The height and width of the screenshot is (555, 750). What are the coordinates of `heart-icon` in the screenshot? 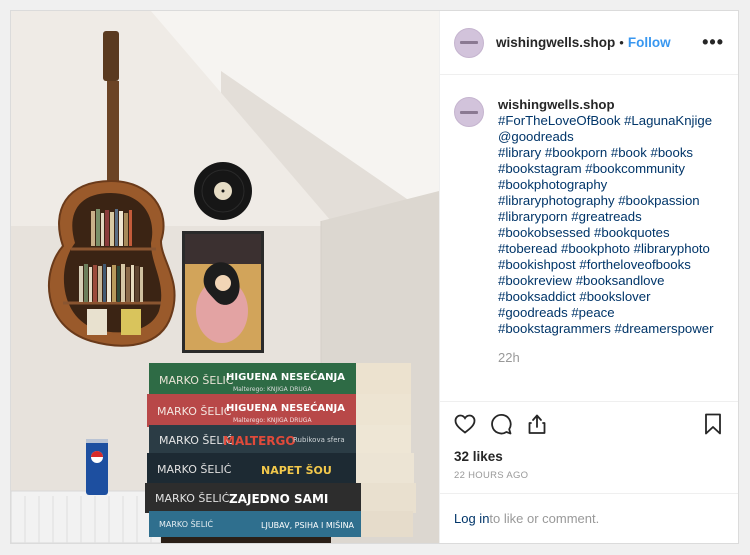 It's located at (465, 424).